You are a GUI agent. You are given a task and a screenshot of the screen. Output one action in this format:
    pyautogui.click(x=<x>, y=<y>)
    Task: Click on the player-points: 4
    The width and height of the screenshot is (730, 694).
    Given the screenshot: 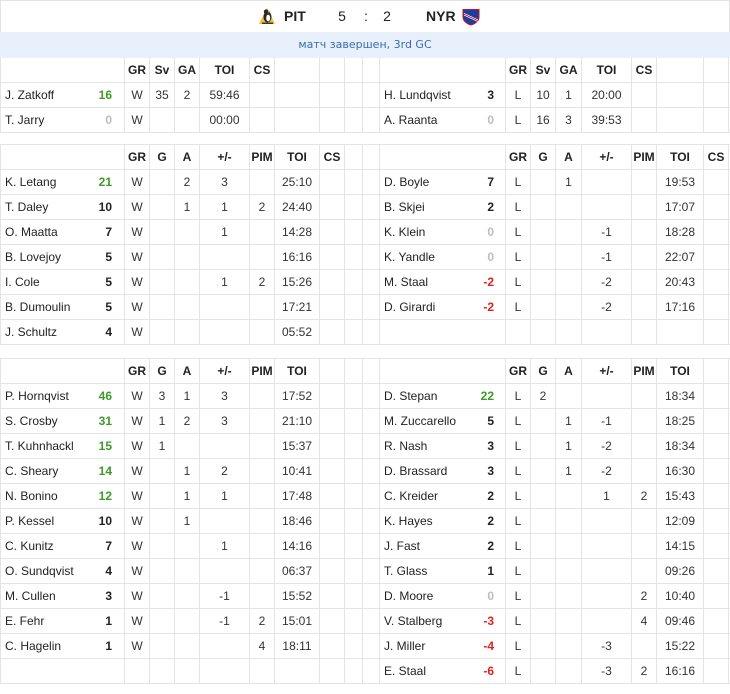 What is the action you would take?
    pyautogui.click(x=108, y=332)
    